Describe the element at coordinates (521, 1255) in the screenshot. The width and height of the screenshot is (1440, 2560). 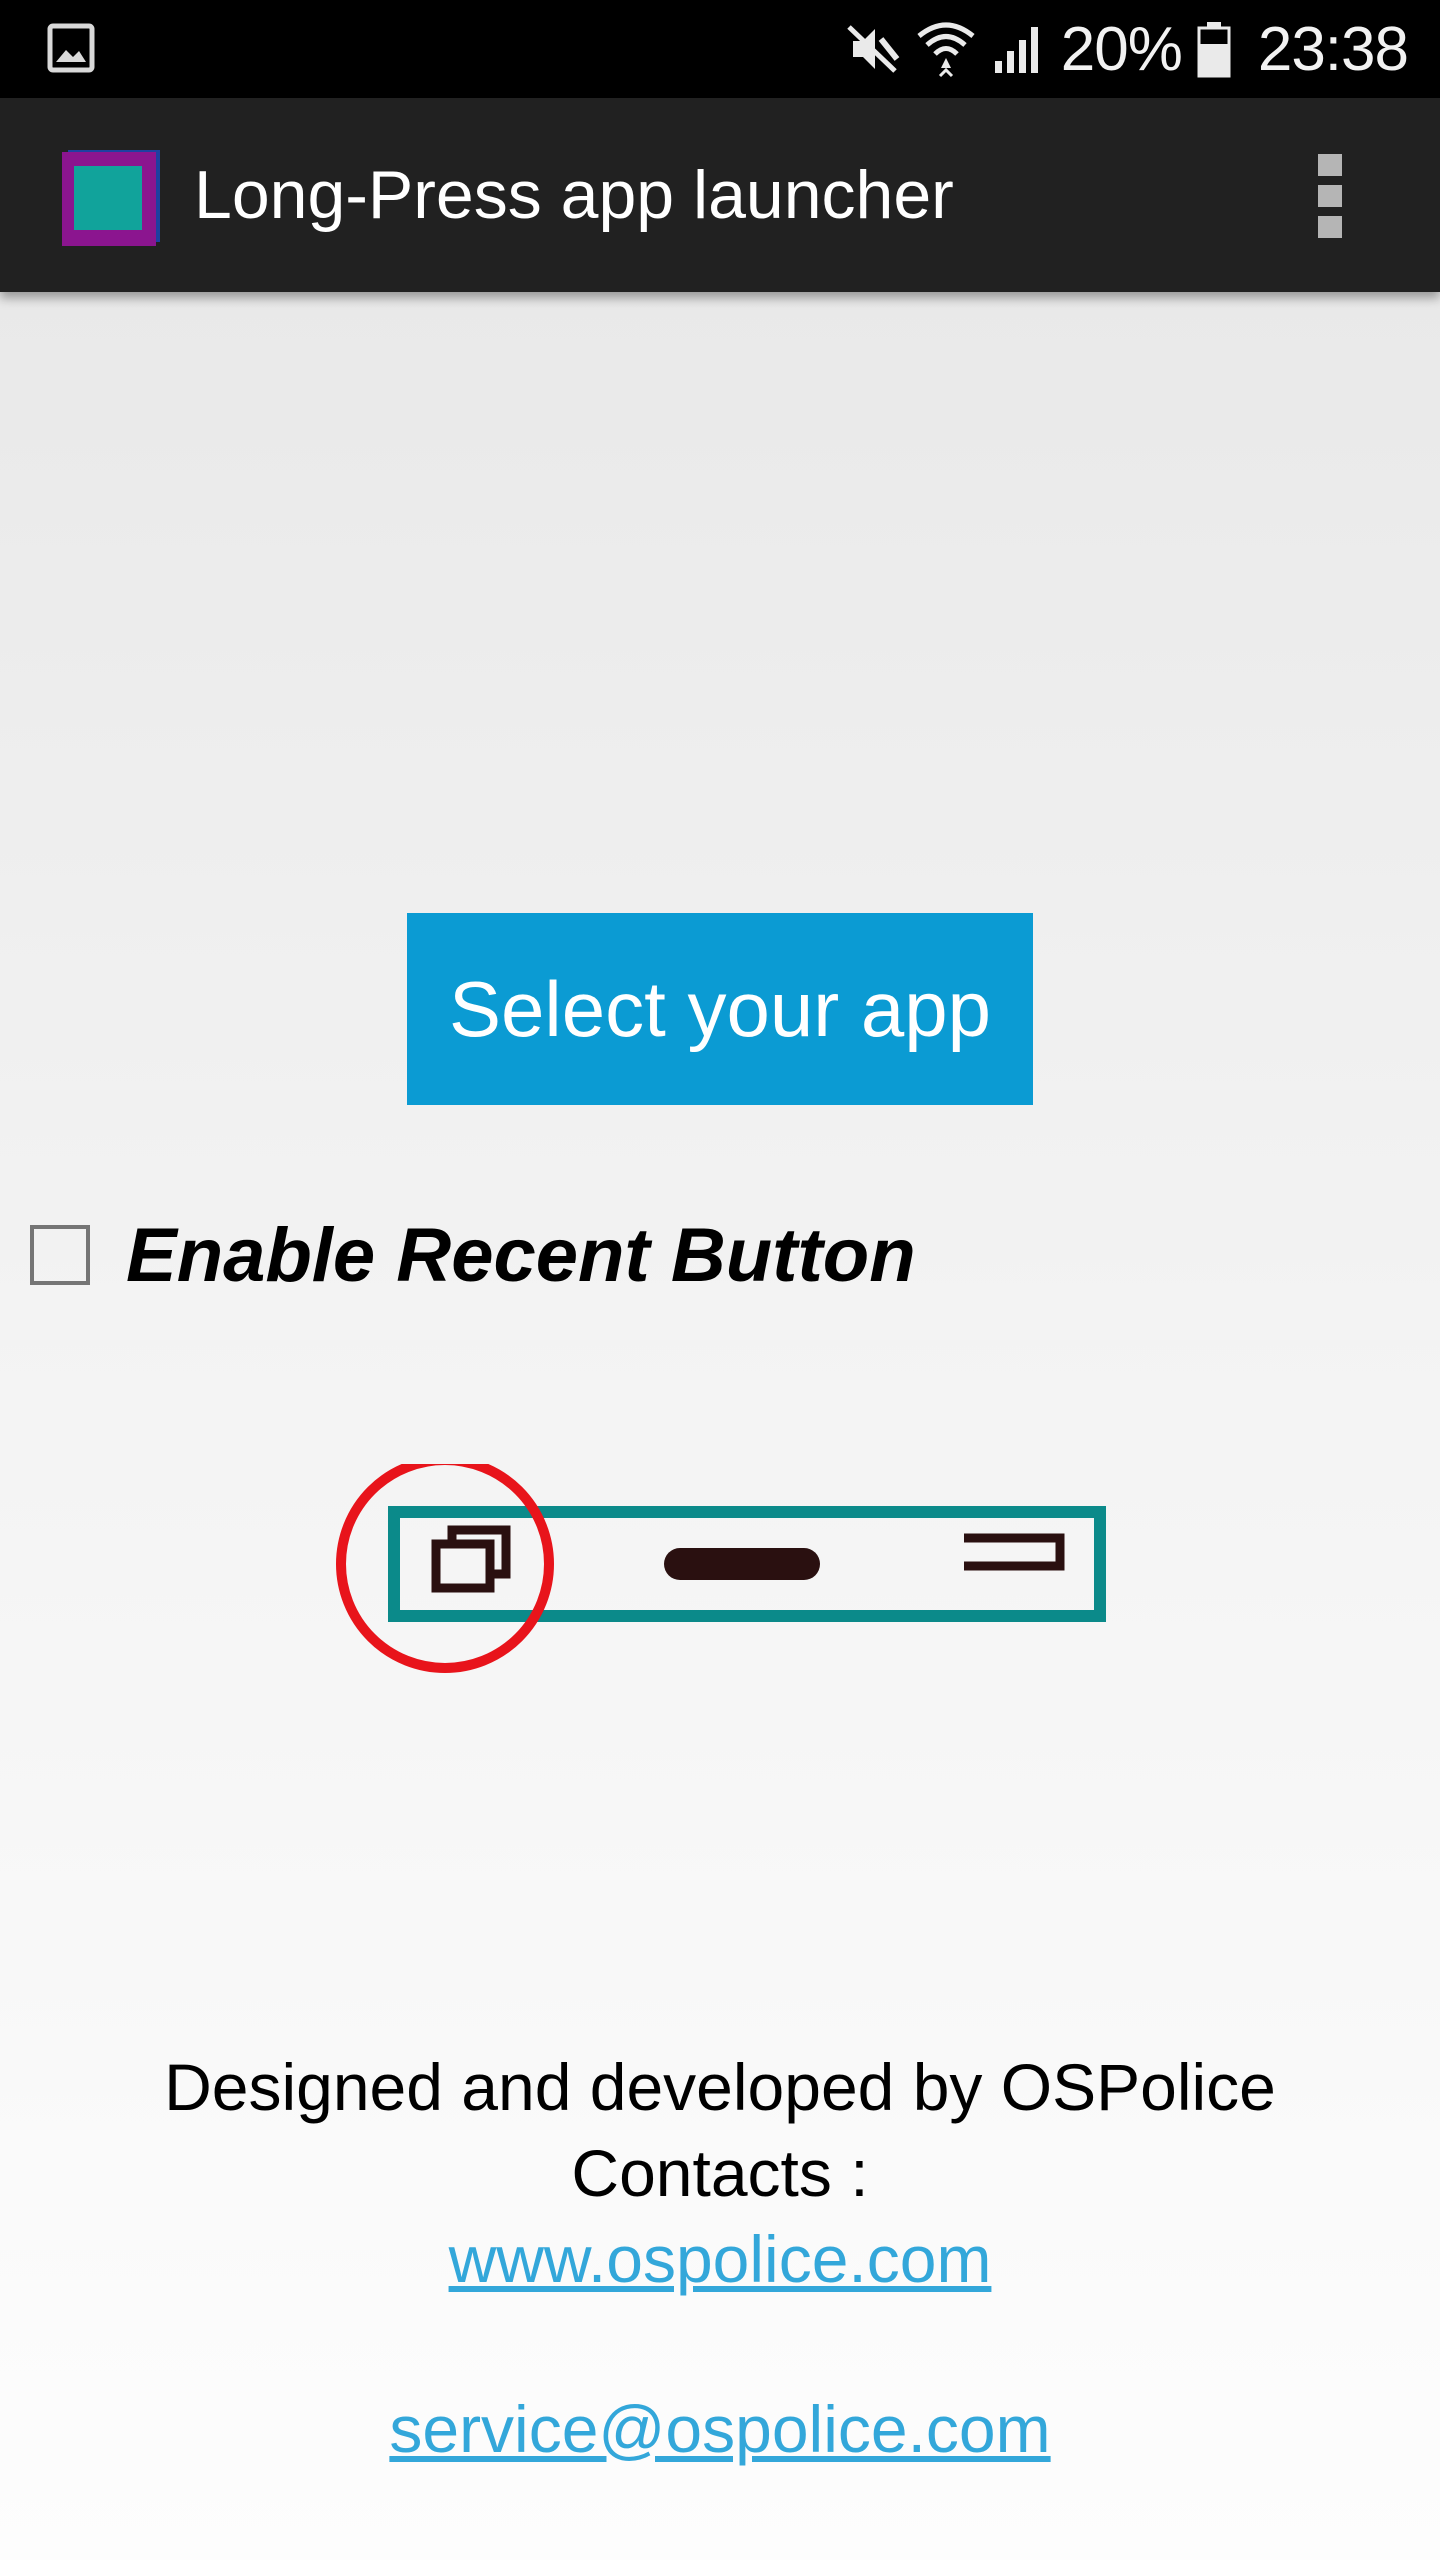
I see `enable-recent-button-label: Enable Recent Button` at that location.